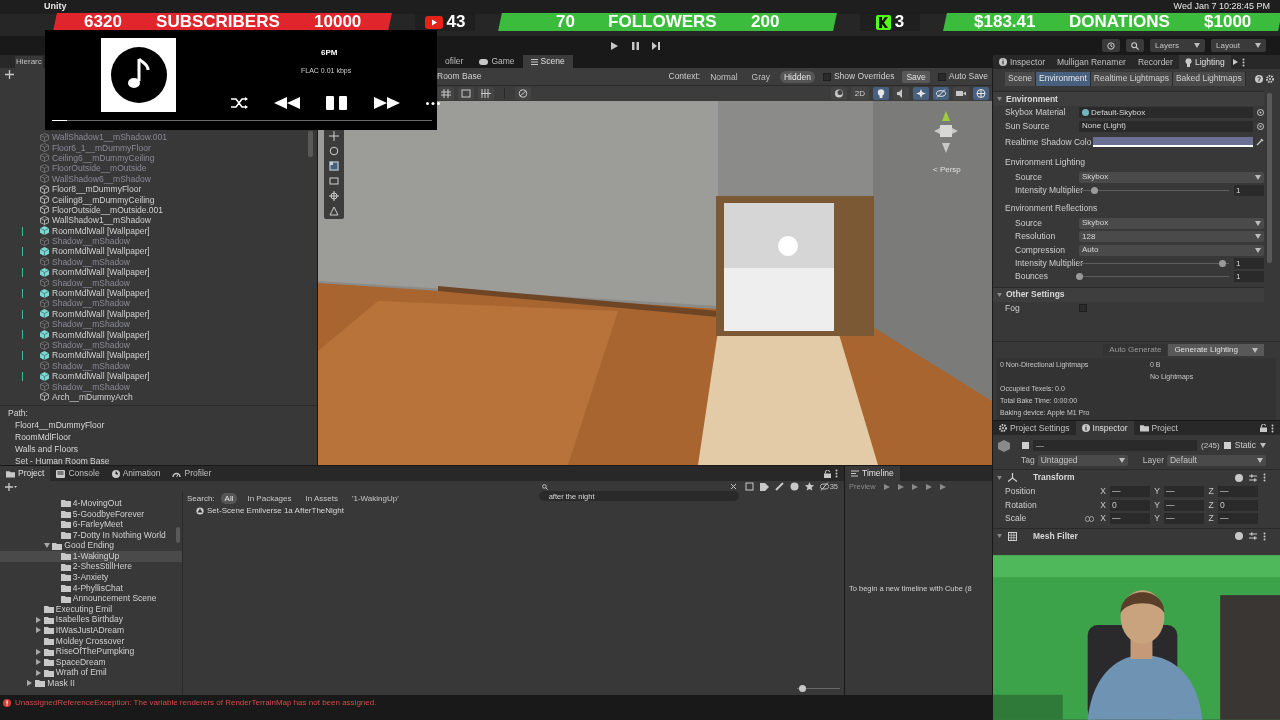  I want to click on folder-item: SpaceDream, so click(91, 662).